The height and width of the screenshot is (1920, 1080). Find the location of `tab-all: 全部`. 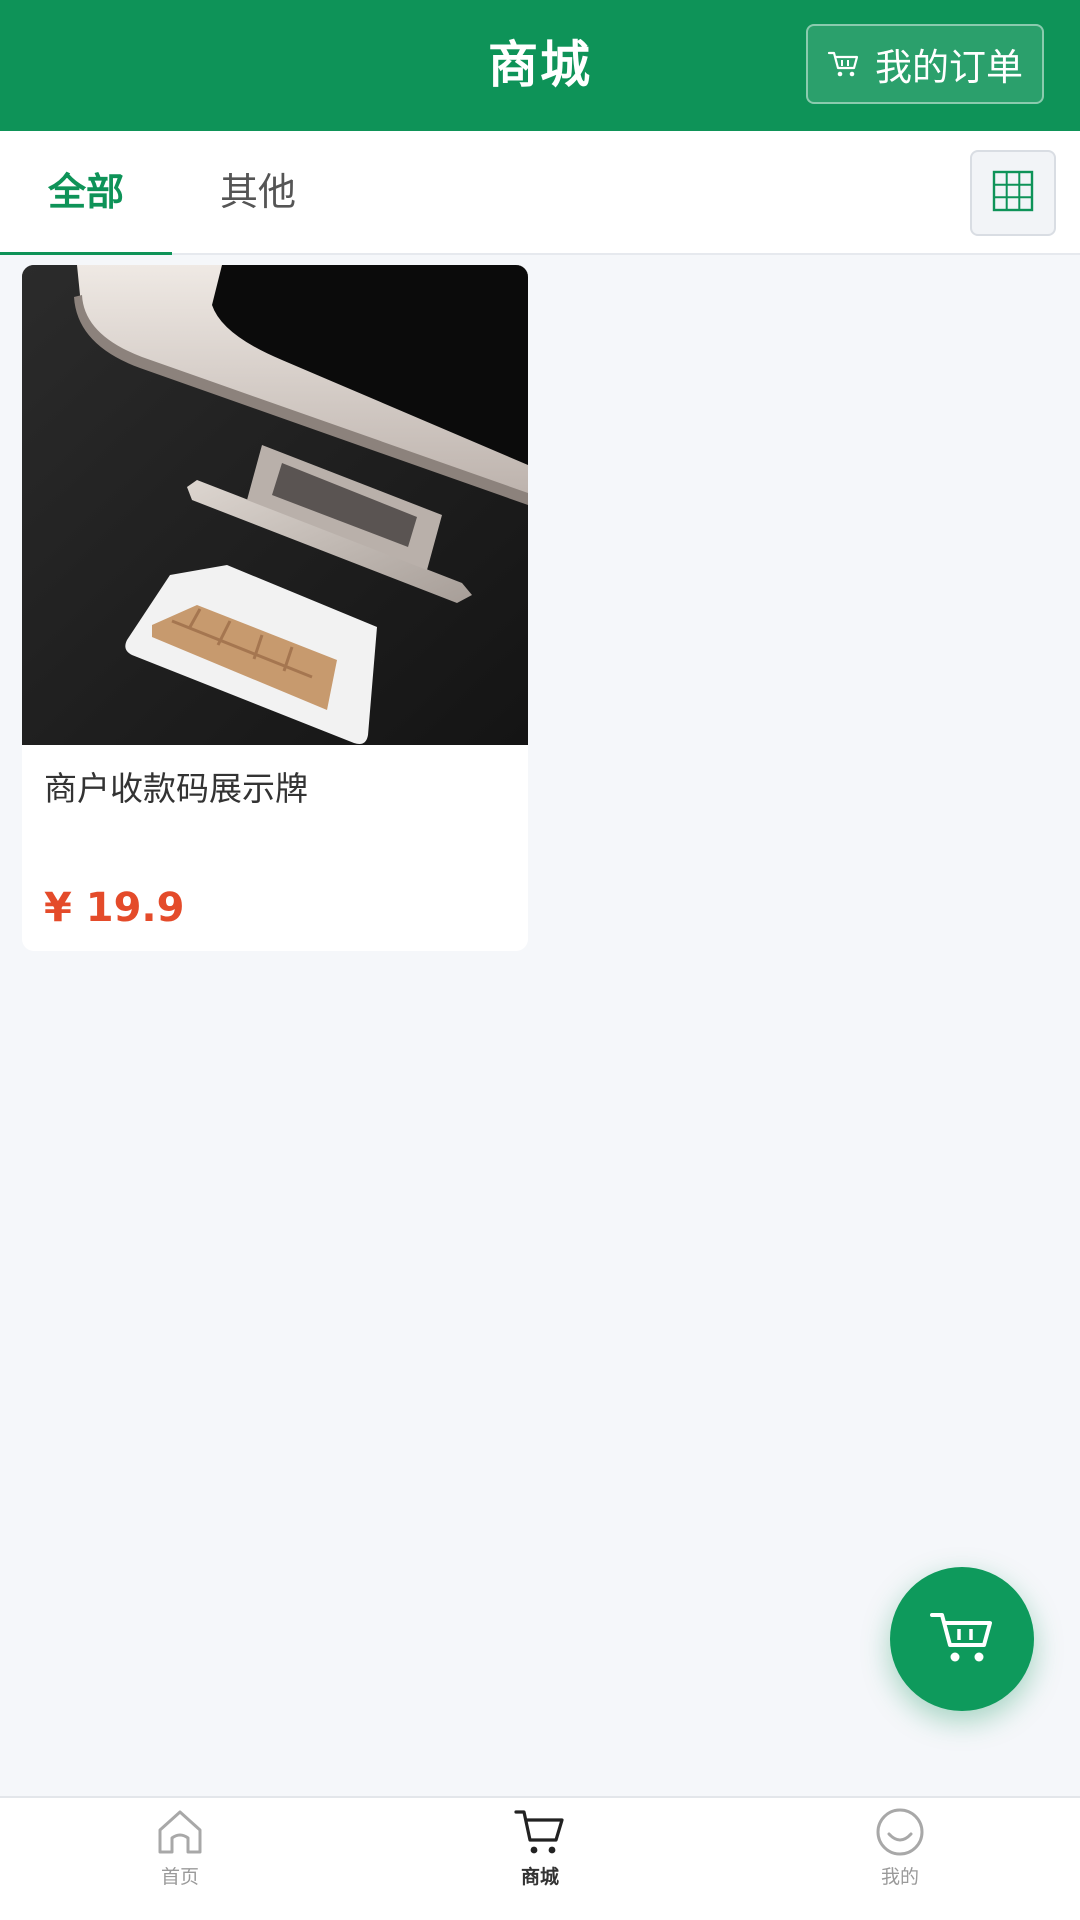

tab-all: 全部 is located at coordinates (86, 193).